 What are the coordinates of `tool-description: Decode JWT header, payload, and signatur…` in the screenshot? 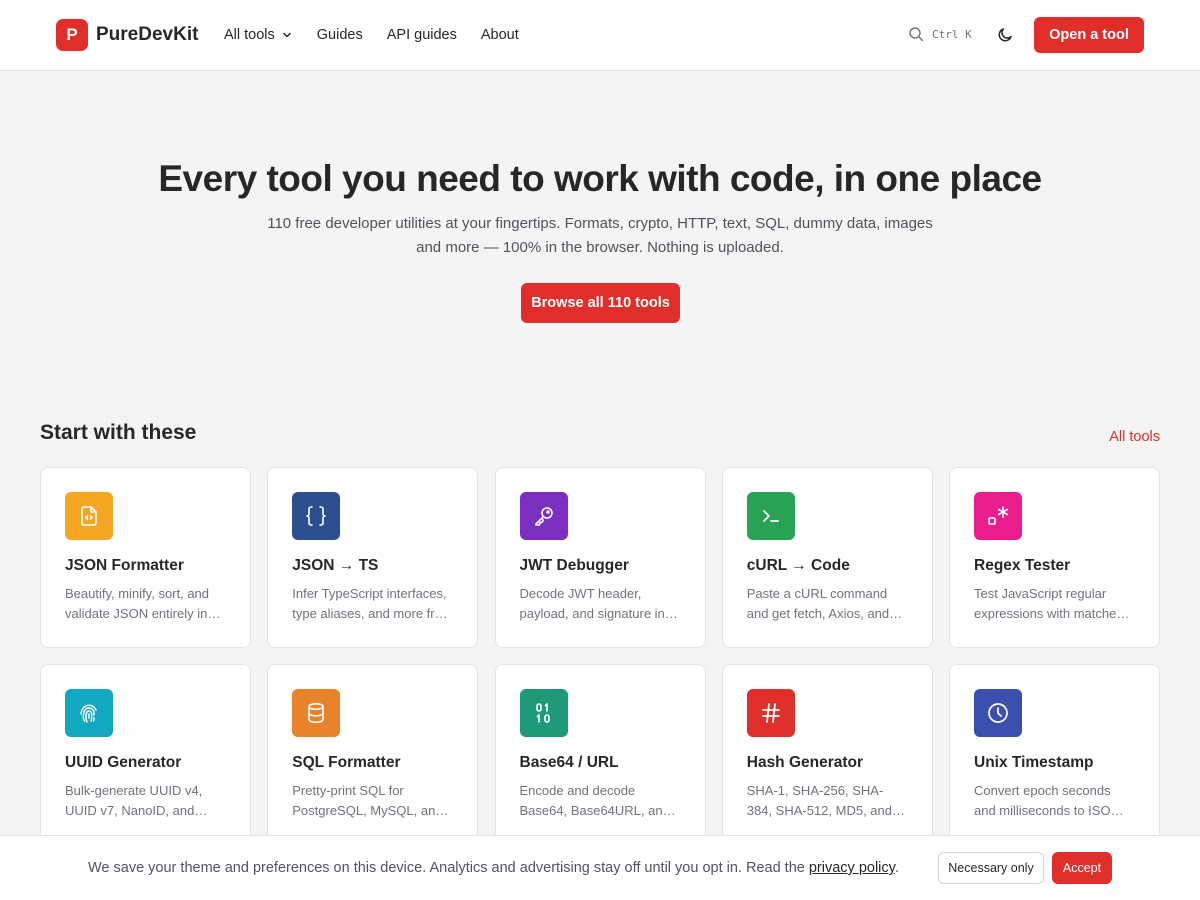 It's located at (592, 603).